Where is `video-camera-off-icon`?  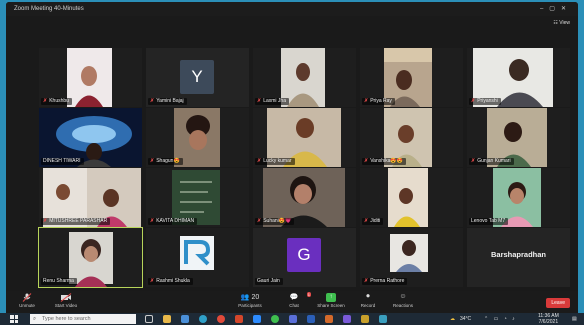 video-camera-off-icon is located at coordinates (66, 297).